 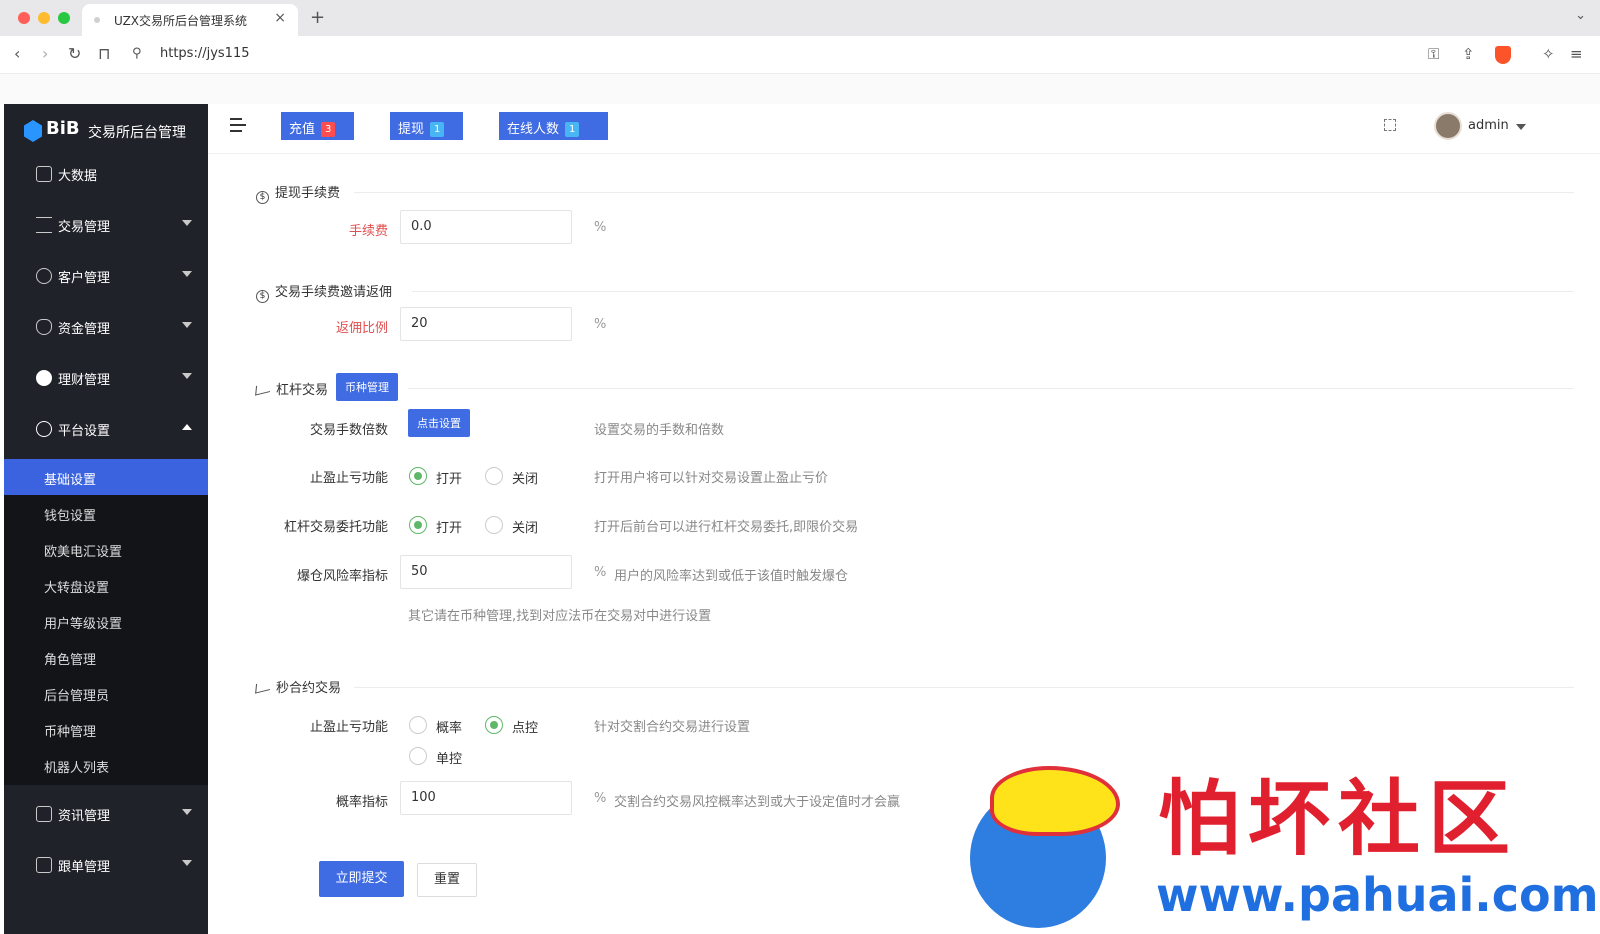 What do you see at coordinates (1468, 54) in the screenshot?
I see `share-icon: ⇪` at bounding box center [1468, 54].